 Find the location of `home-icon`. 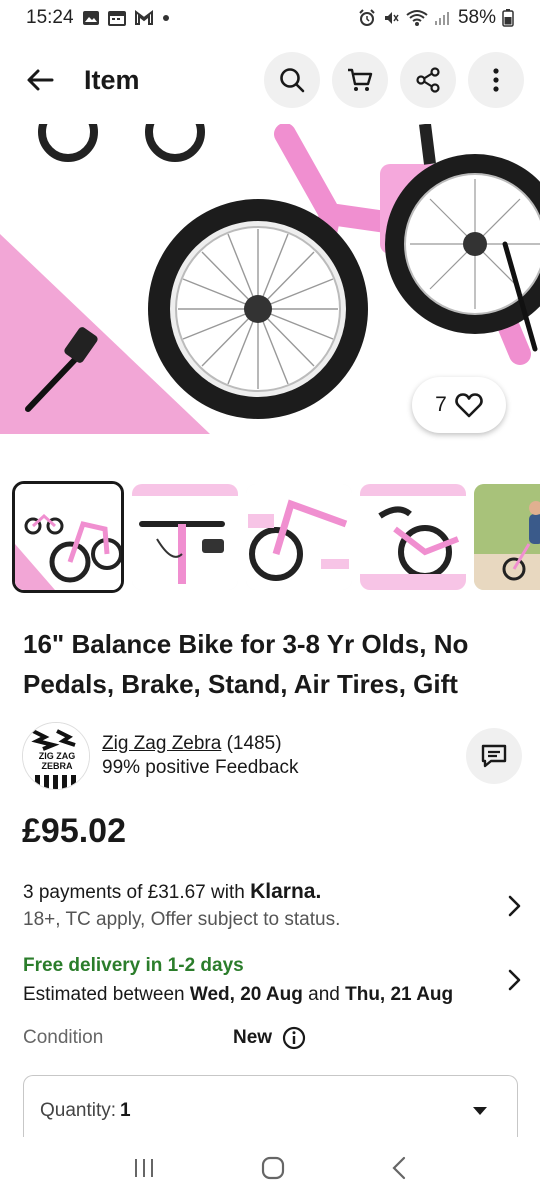

home-icon is located at coordinates (273, 1168).